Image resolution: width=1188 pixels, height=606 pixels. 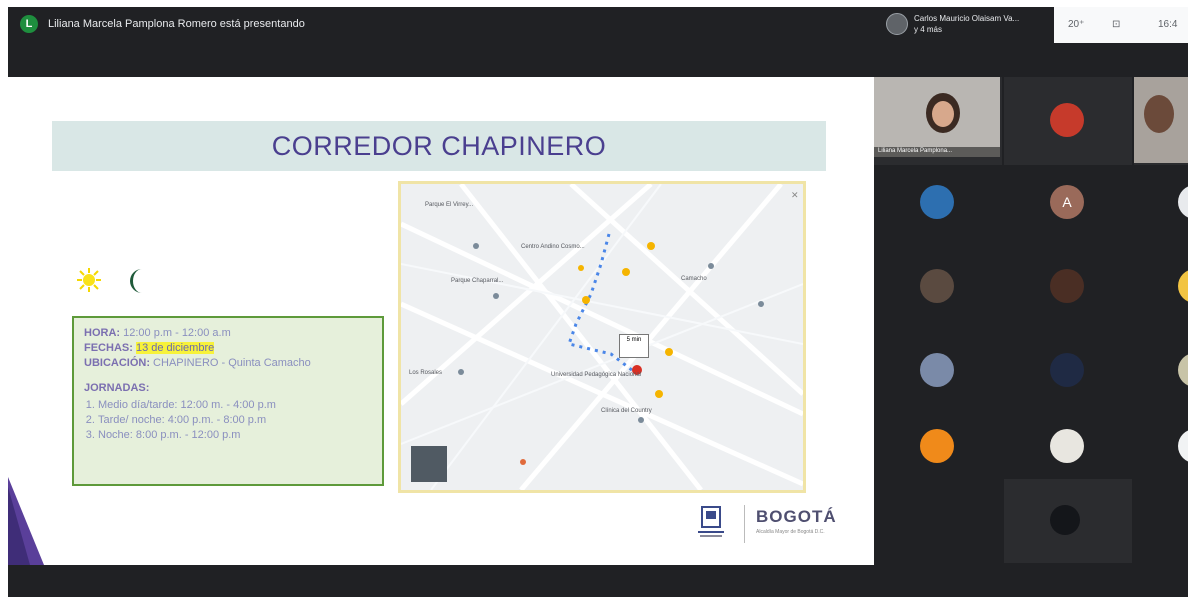 What do you see at coordinates (26, 521) in the screenshot?
I see `slide-corner-decoration` at bounding box center [26, 521].